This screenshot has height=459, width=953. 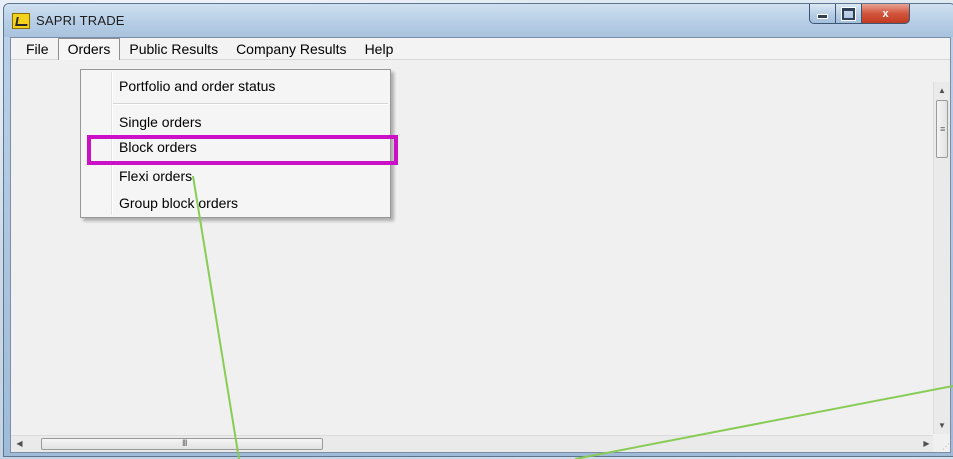 I want to click on scroll-left-icon: ◀, so click(x=19, y=444).